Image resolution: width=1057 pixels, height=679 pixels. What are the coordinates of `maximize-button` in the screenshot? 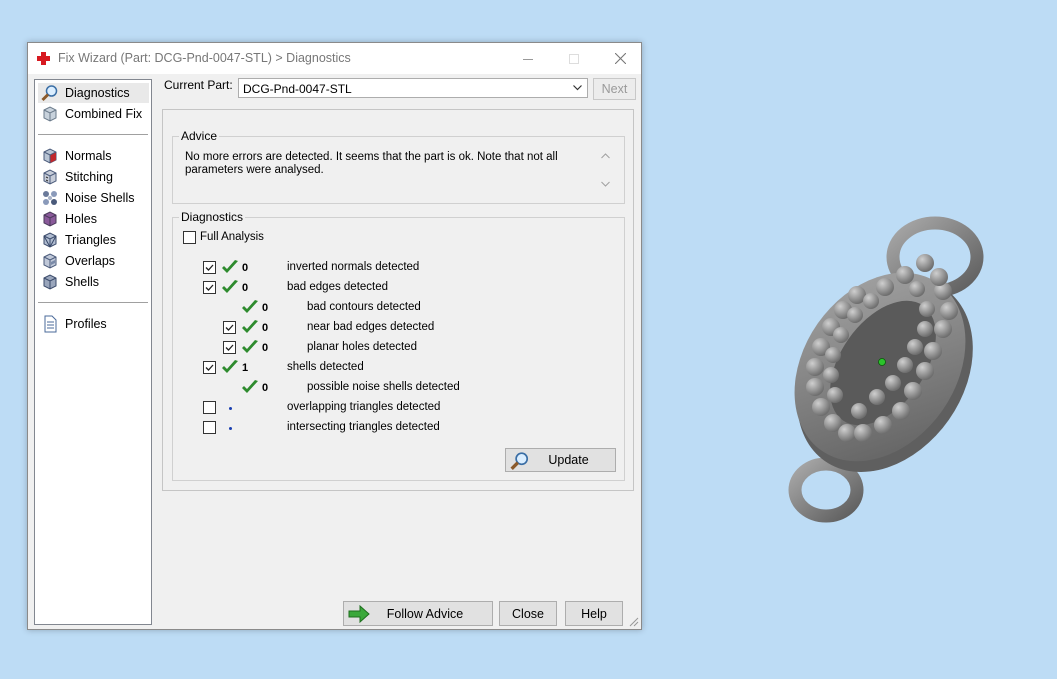 It's located at (574, 58).